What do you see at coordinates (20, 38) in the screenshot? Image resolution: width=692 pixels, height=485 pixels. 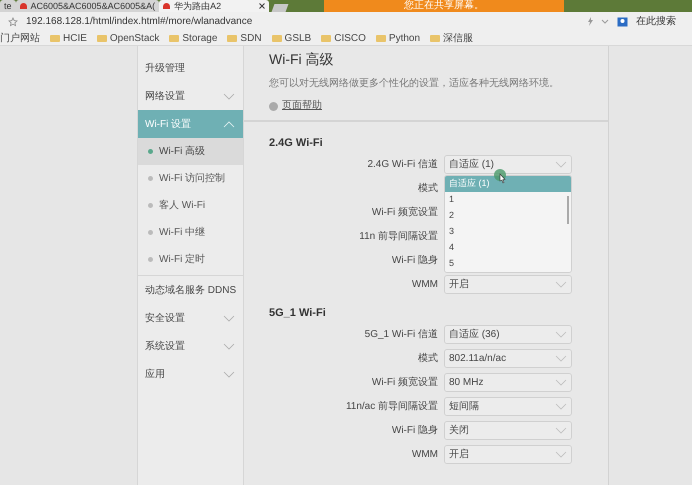 I see `bookmark: 门户网站` at bounding box center [20, 38].